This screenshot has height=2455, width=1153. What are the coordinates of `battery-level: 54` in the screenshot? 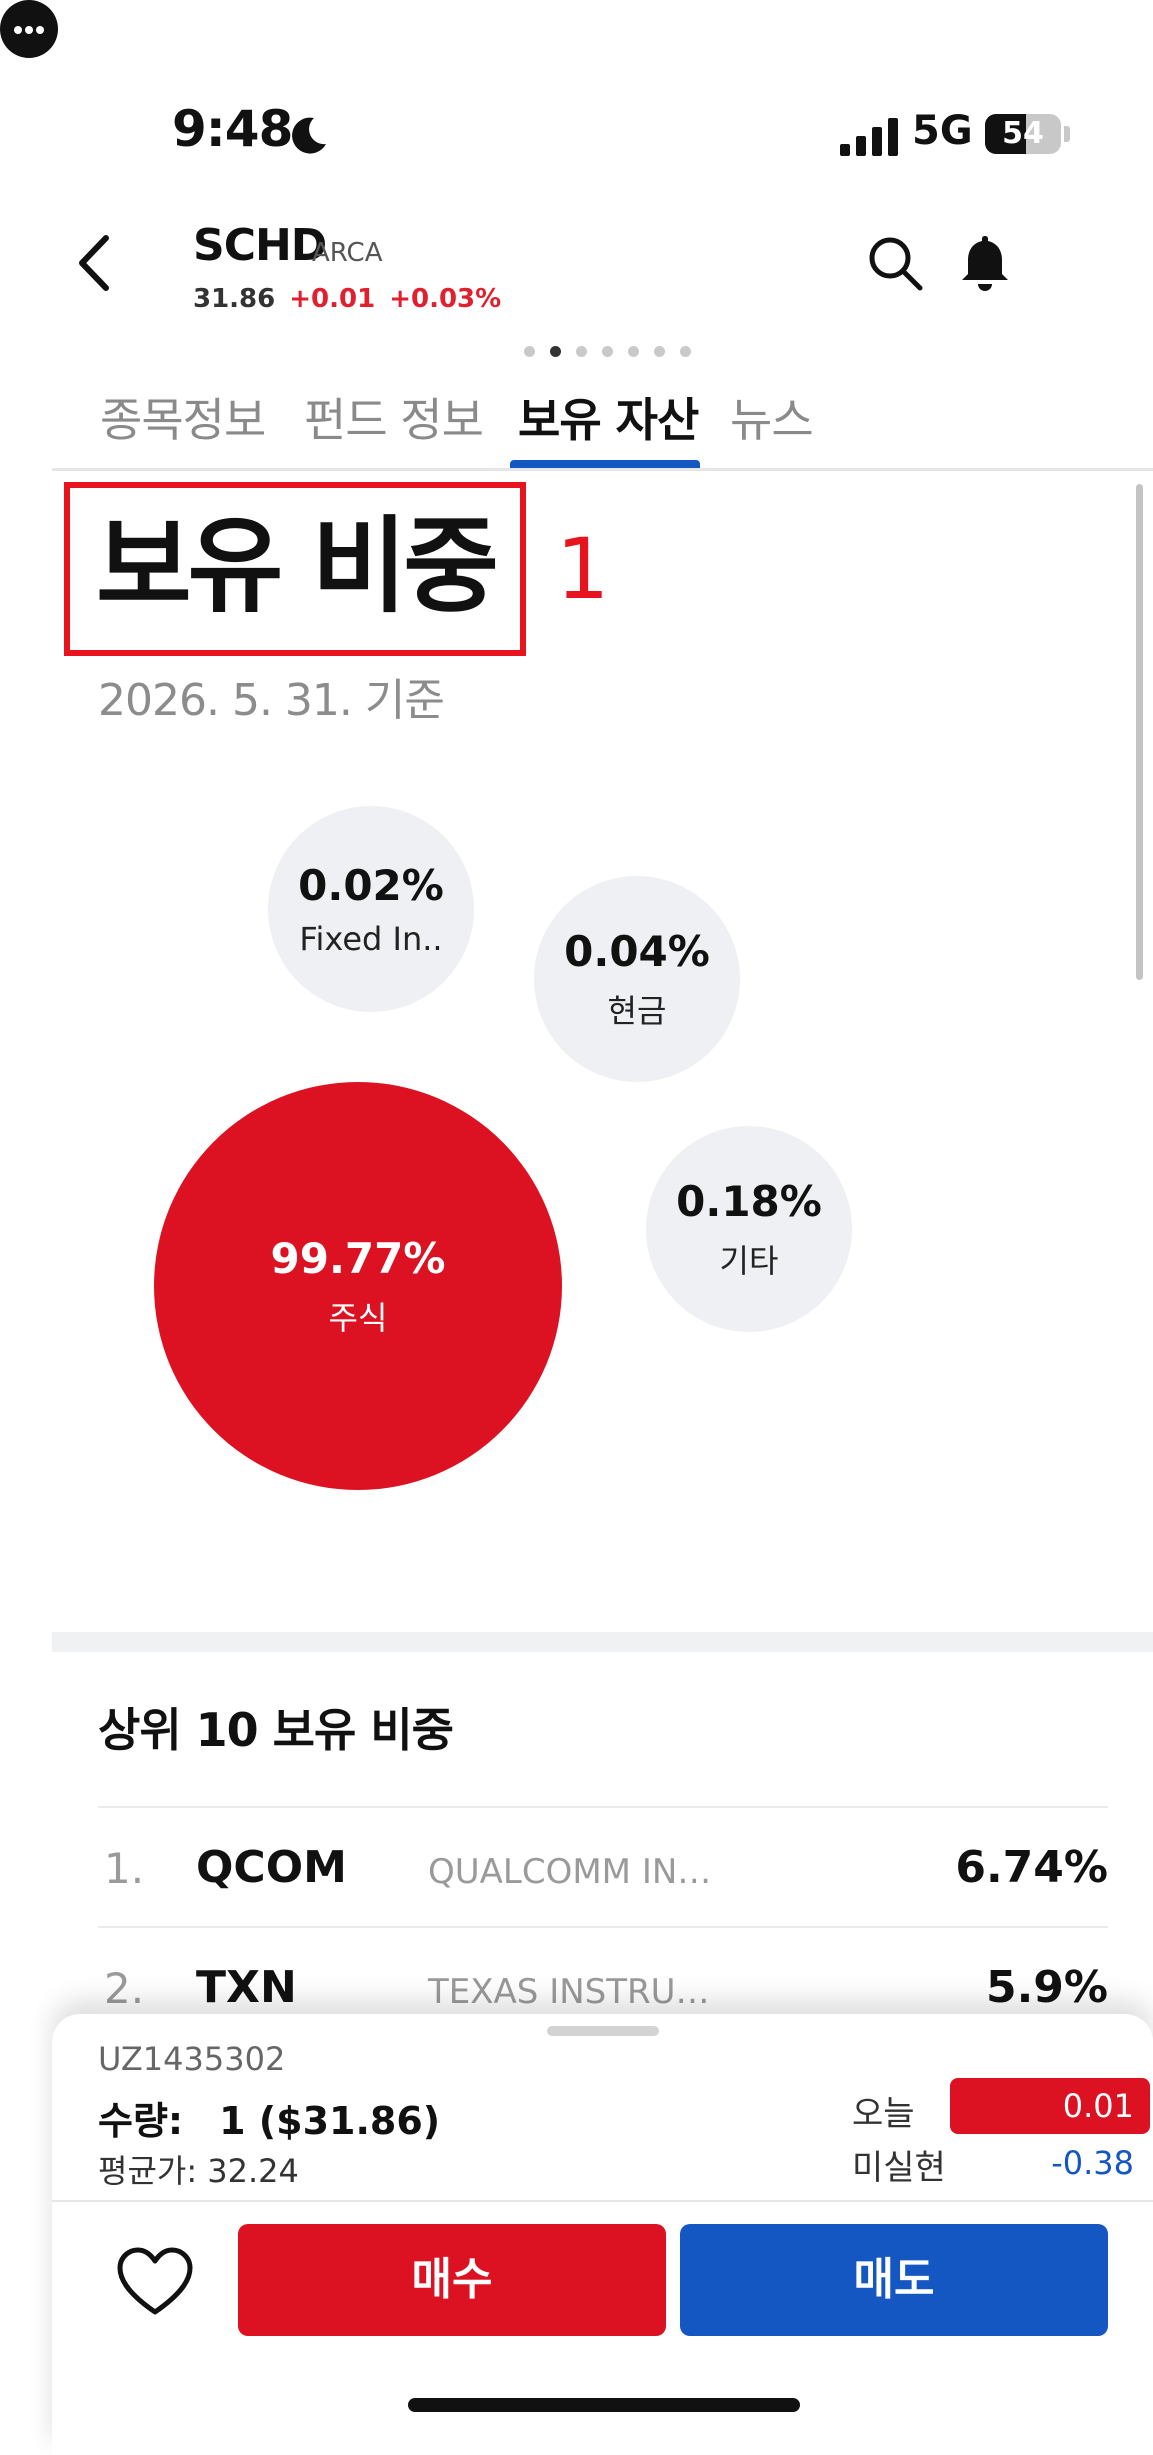 It's located at (1023, 133).